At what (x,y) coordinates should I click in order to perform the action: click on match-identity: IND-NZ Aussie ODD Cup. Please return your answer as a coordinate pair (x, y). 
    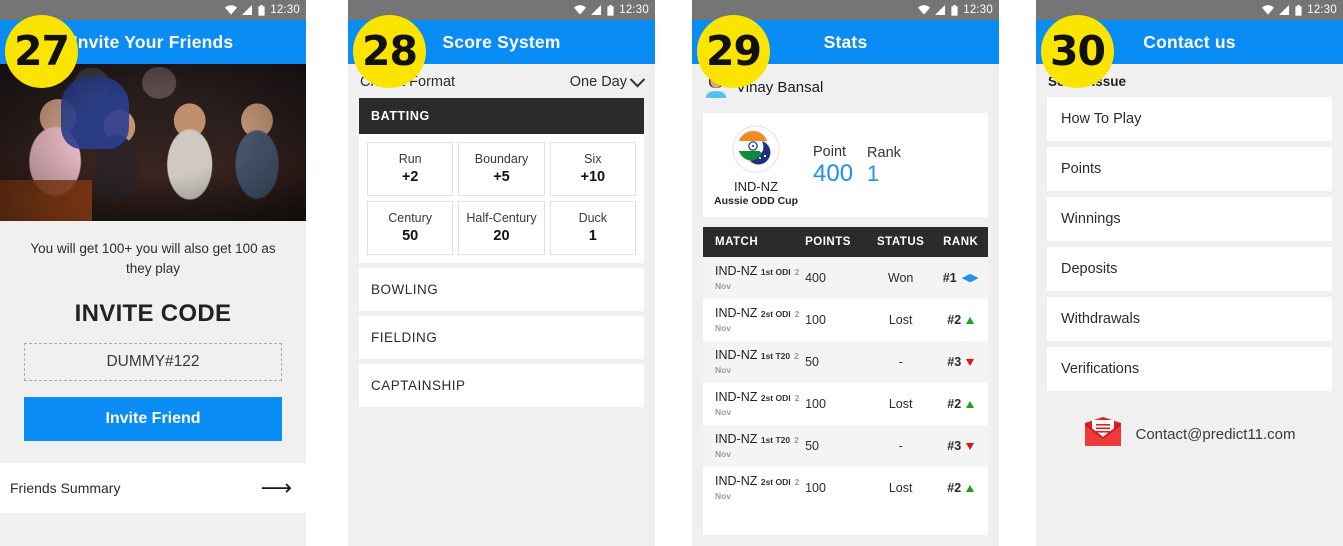
    Looking at the image, I should click on (756, 166).